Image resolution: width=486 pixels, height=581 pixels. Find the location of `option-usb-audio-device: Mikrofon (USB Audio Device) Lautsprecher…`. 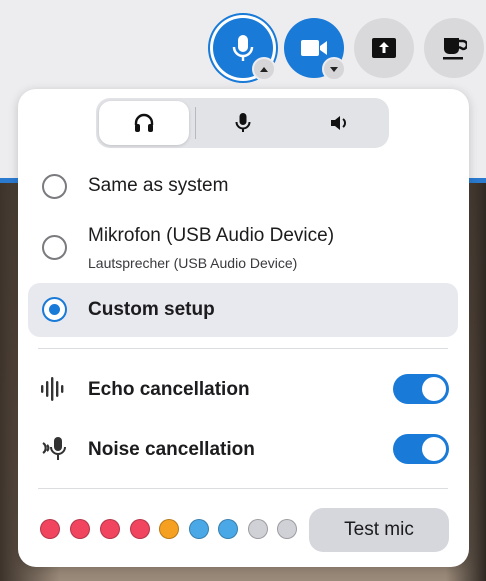

option-usb-audio-device: Mikrofon (USB Audio Device) Lautsprecher… is located at coordinates (243, 247).